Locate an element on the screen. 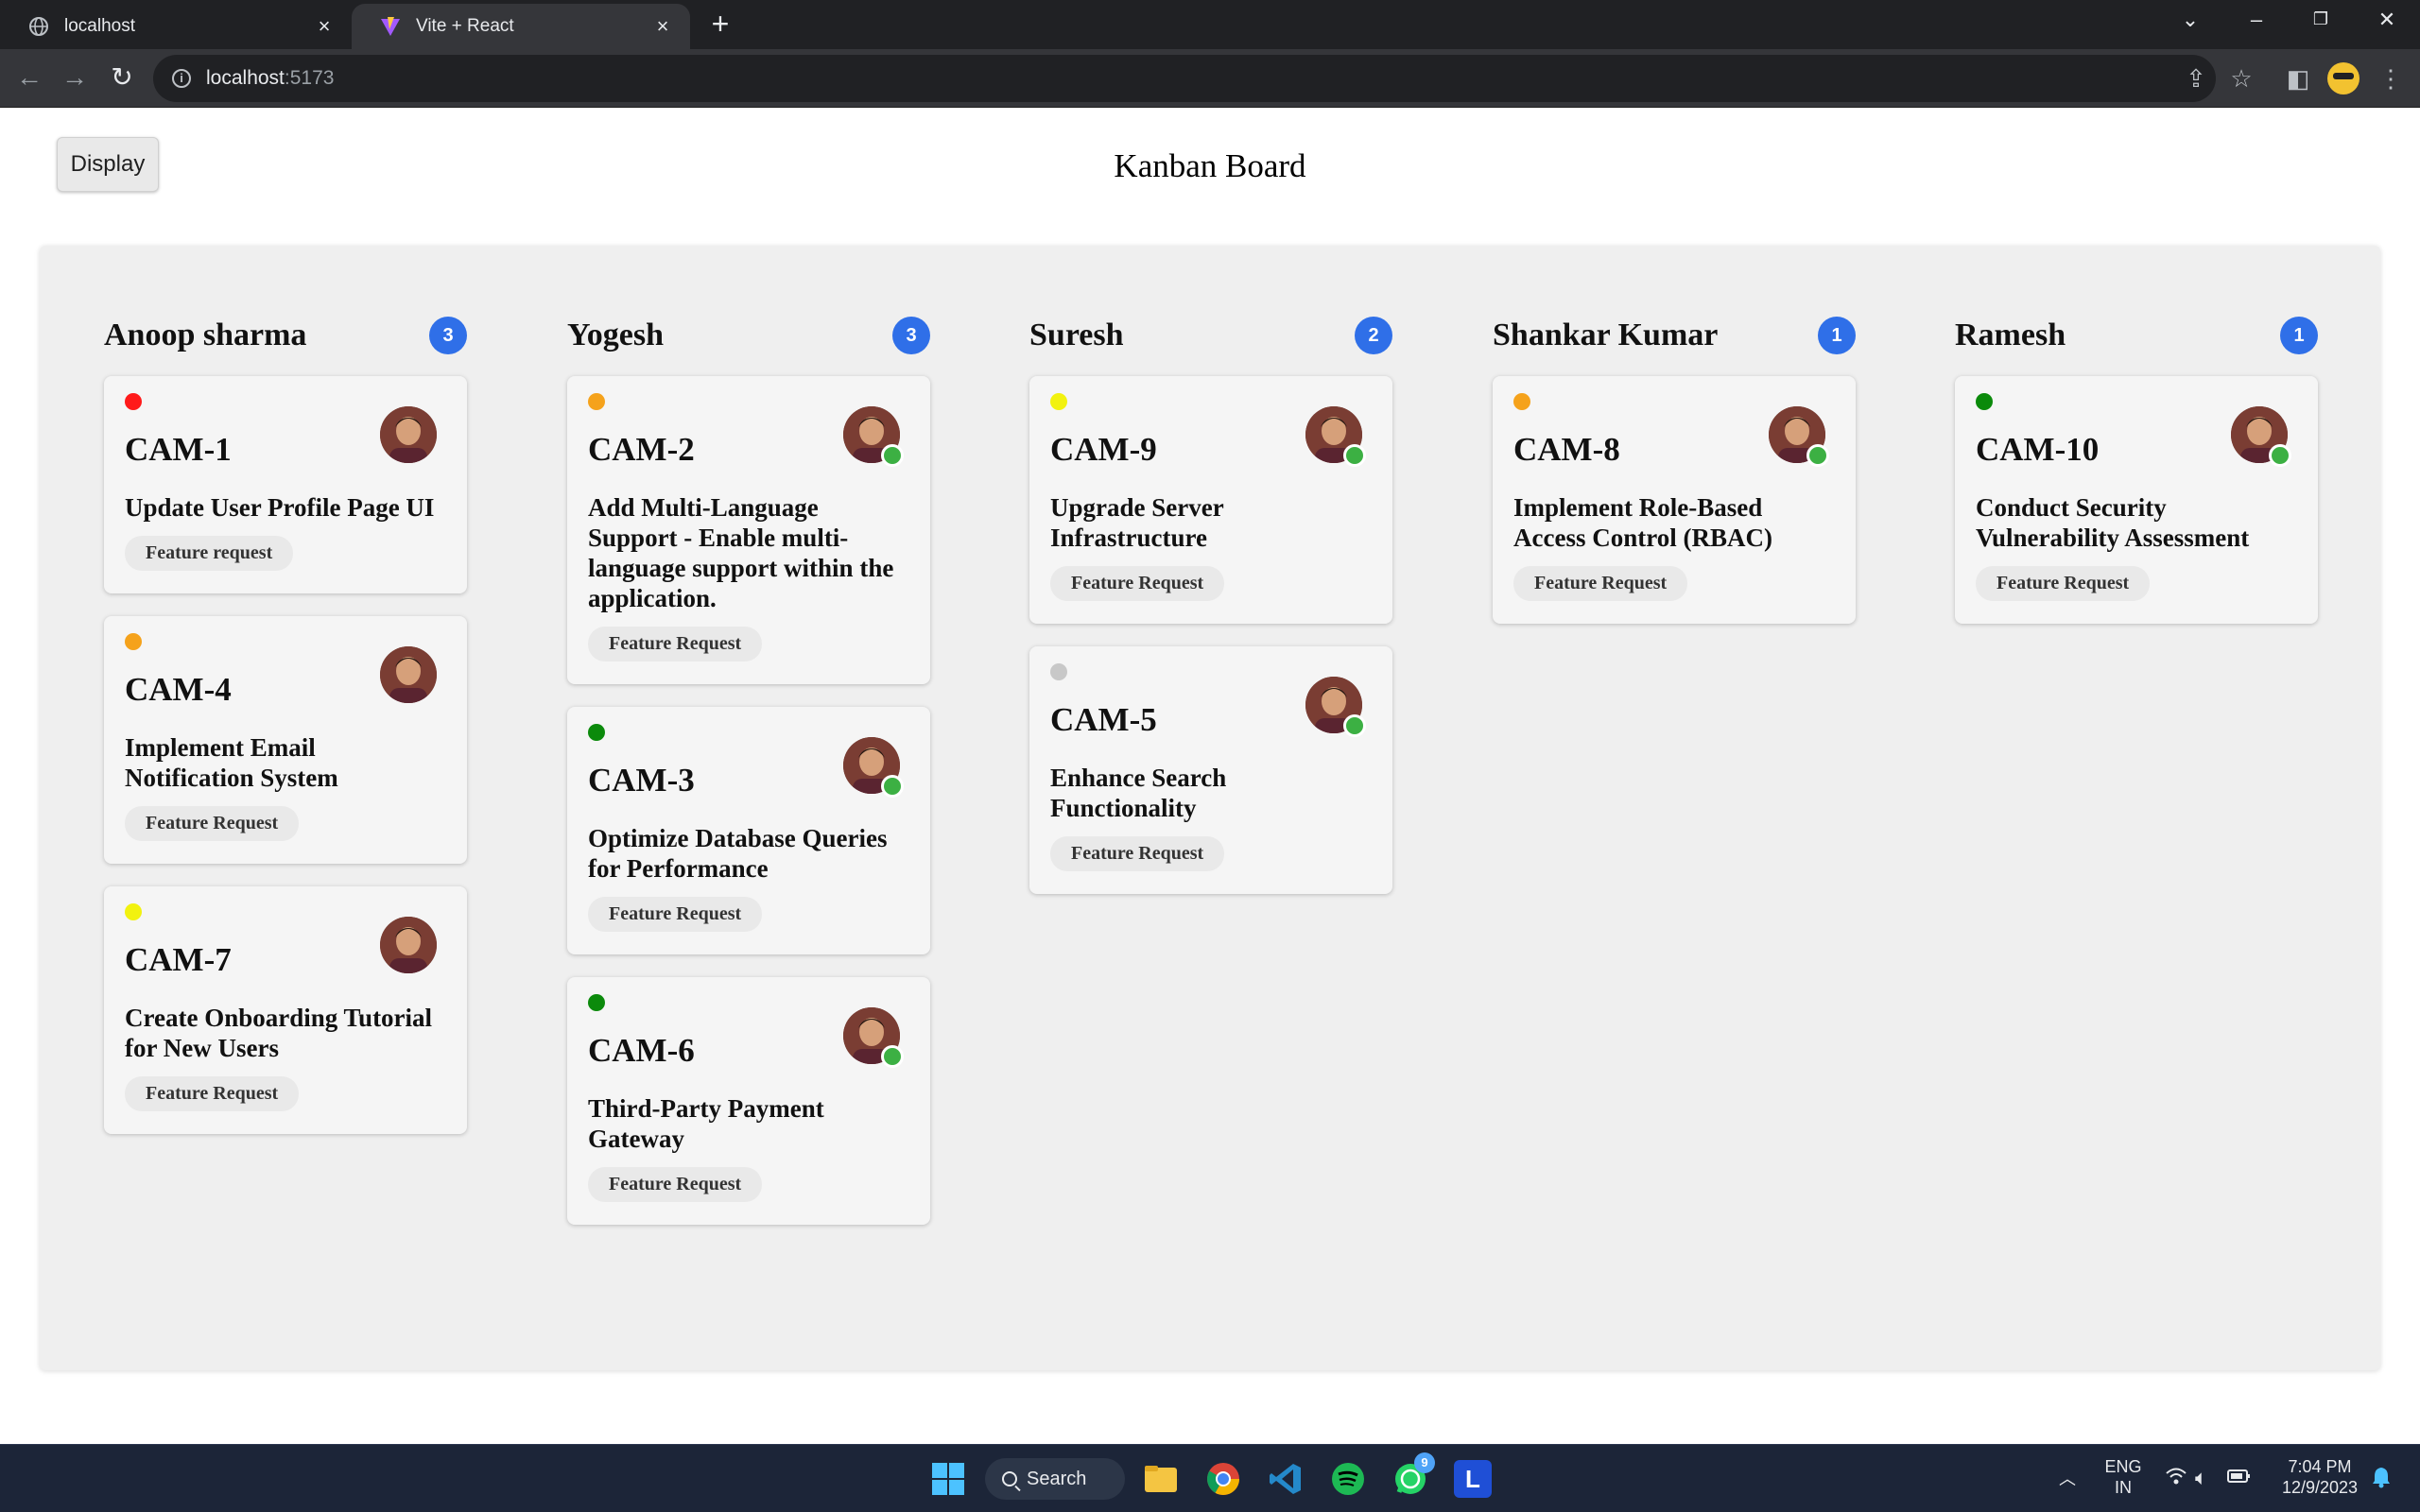 This screenshot has width=2420, height=1512. ticket-title: Create Onboarding Tutorial for New Users is located at coordinates (279, 1033).